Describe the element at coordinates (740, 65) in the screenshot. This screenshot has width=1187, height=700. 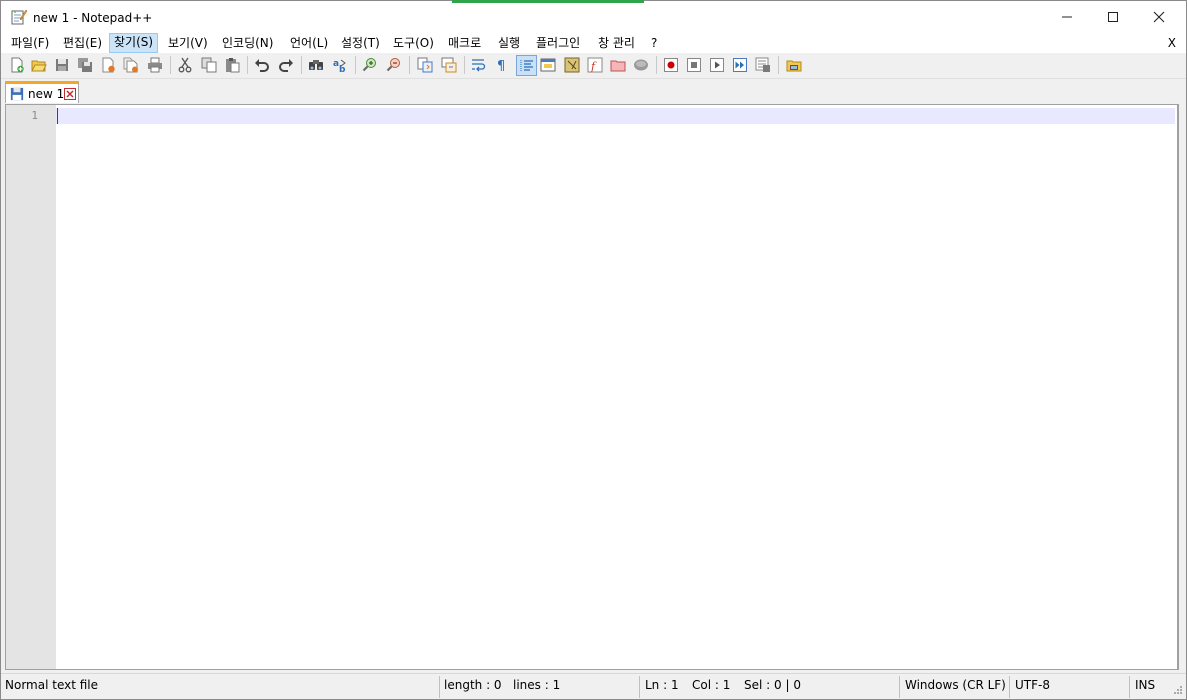
I see `run-macro-multiple-icon` at that location.